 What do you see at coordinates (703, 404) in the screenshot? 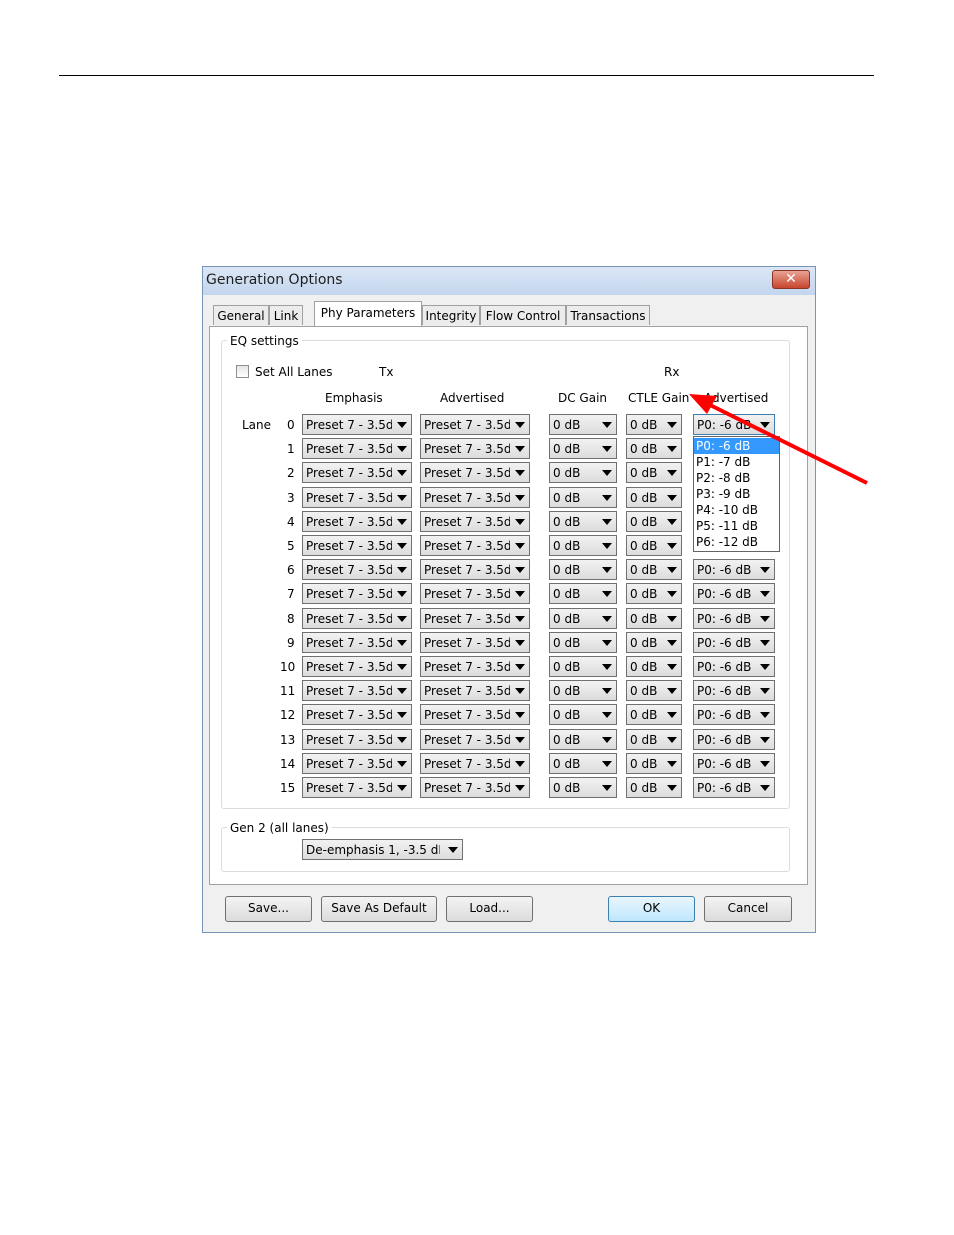
I see `arrow-head` at bounding box center [703, 404].